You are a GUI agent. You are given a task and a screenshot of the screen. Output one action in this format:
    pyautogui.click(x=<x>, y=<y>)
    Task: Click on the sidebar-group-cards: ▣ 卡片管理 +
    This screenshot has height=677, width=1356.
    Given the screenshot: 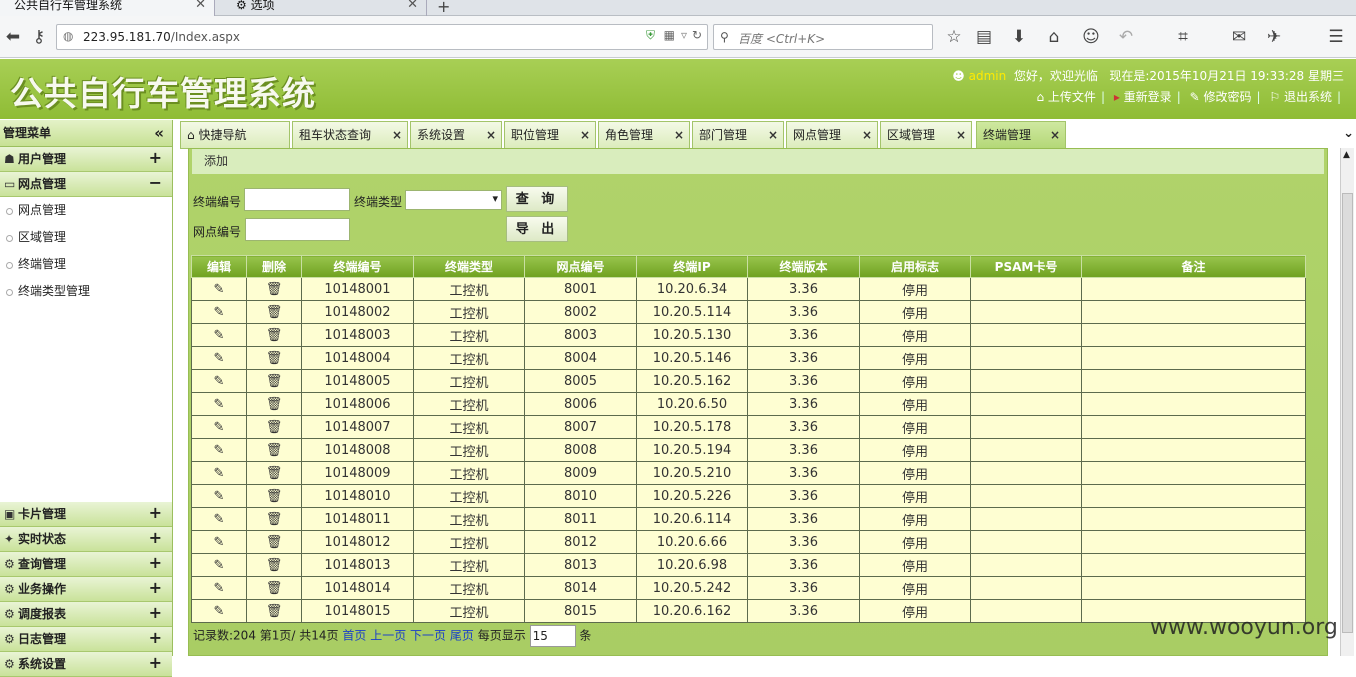 What is the action you would take?
    pyautogui.click(x=86, y=514)
    